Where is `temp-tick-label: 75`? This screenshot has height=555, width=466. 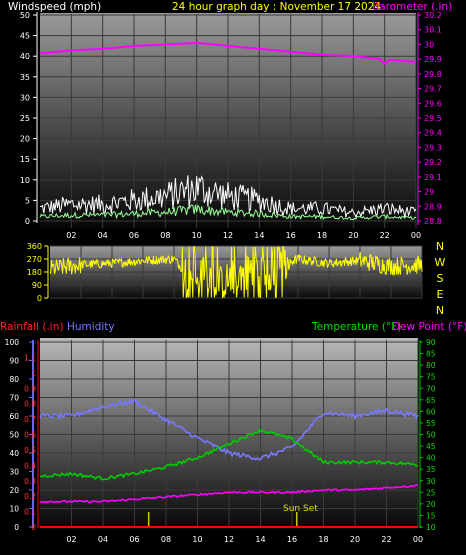 temp-tick-label: 75 is located at coordinates (431, 377).